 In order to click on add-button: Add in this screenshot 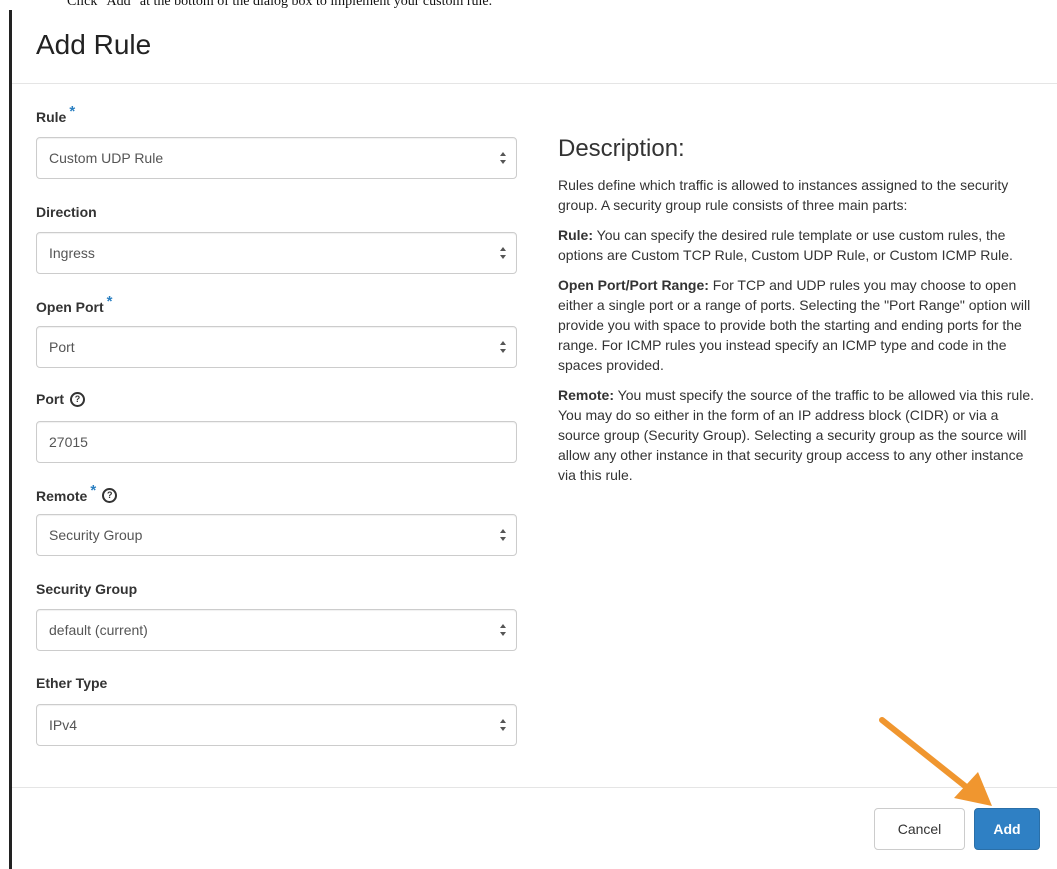, I will do `click(1007, 829)`.